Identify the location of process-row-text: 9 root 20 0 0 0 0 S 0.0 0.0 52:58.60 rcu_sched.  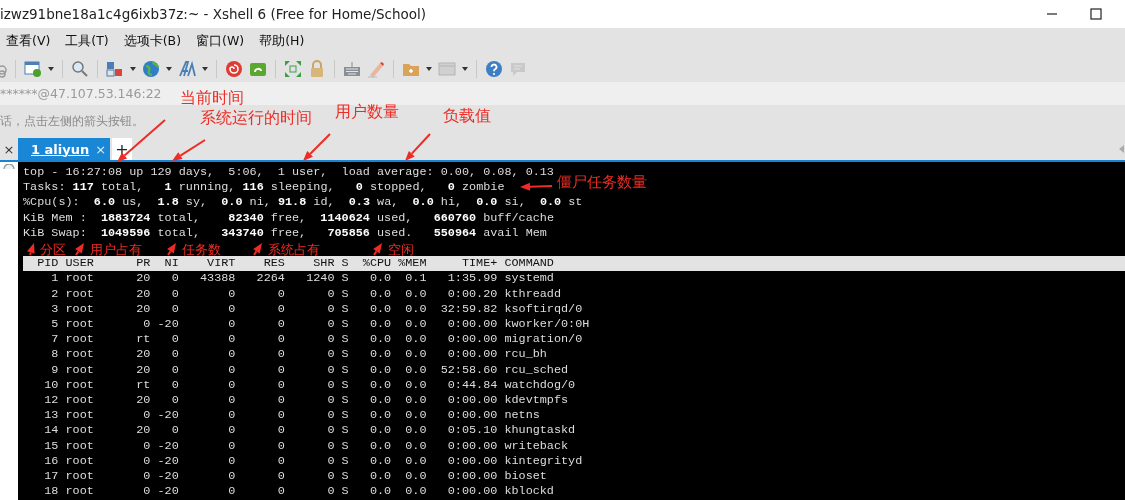
(309, 370).